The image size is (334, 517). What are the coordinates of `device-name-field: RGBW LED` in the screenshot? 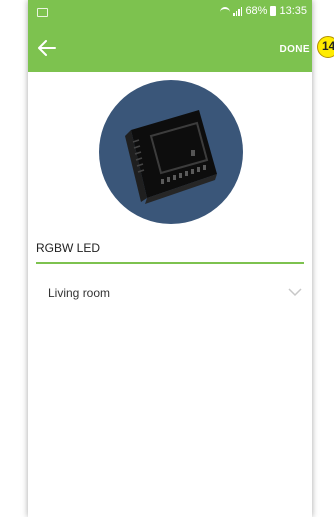 It's located at (170, 251).